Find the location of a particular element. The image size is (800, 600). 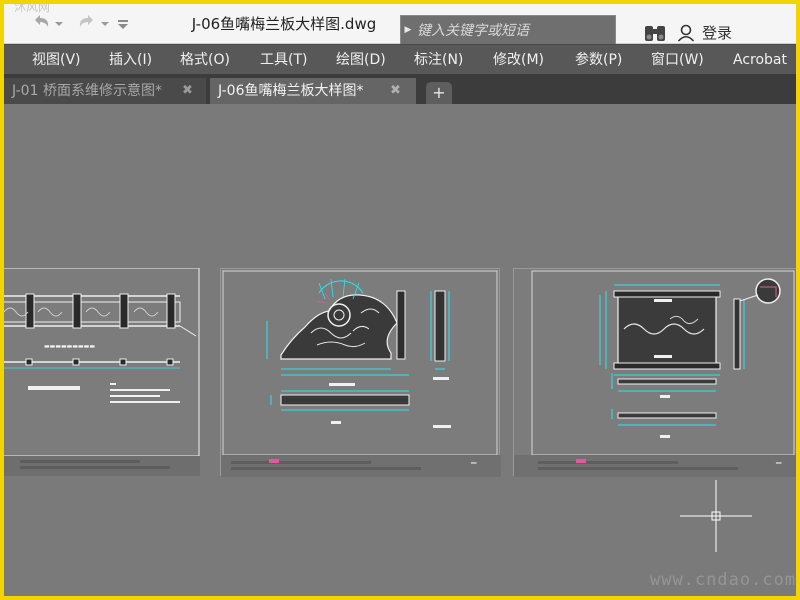

customize-icon is located at coordinates (123, 24).